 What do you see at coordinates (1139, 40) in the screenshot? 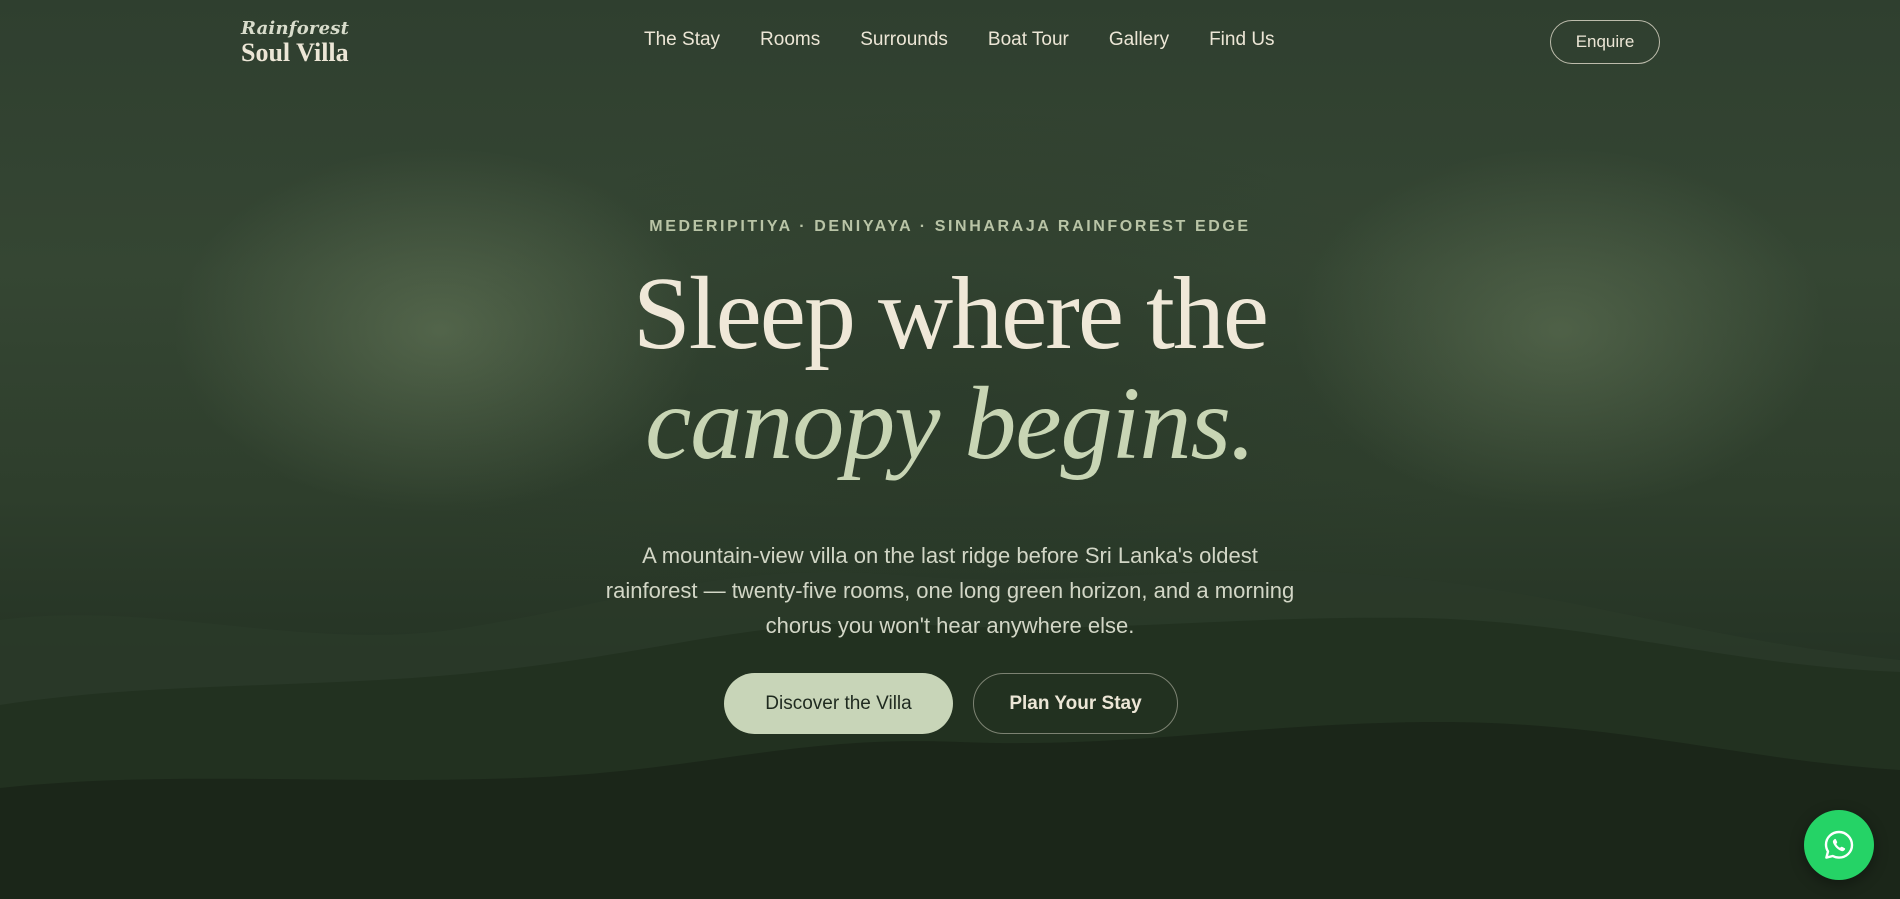
I see `nav-item-gallery: Gallery` at bounding box center [1139, 40].